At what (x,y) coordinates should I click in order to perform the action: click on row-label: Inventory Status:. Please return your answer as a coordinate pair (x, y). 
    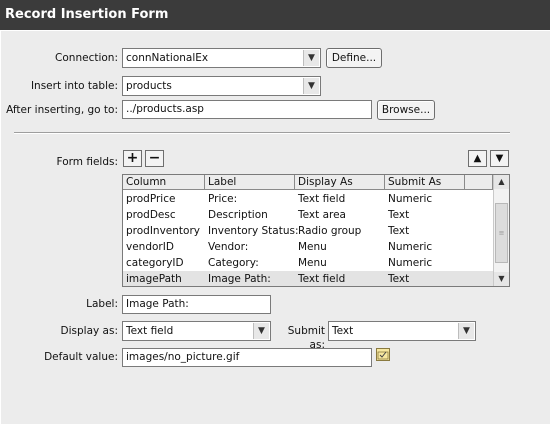
    Looking at the image, I should click on (253, 231).